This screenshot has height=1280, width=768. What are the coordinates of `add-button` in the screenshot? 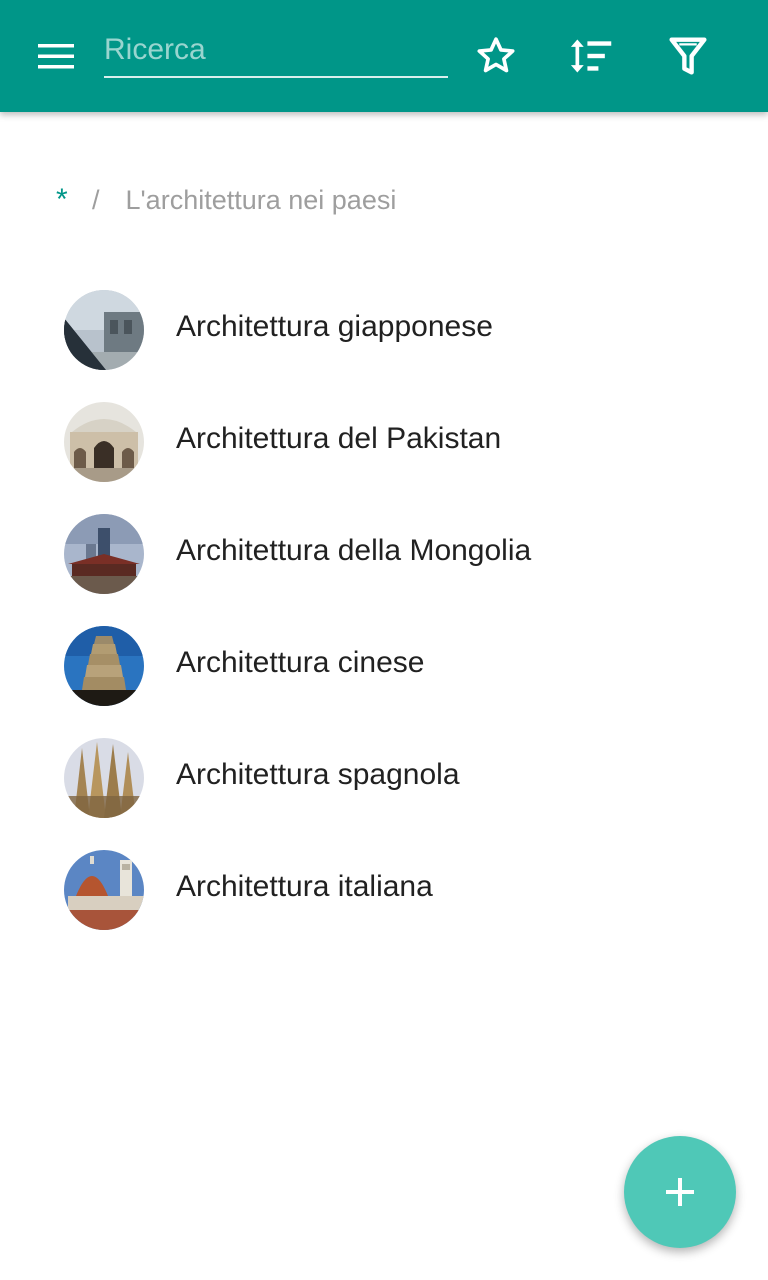 It's located at (680, 1192).